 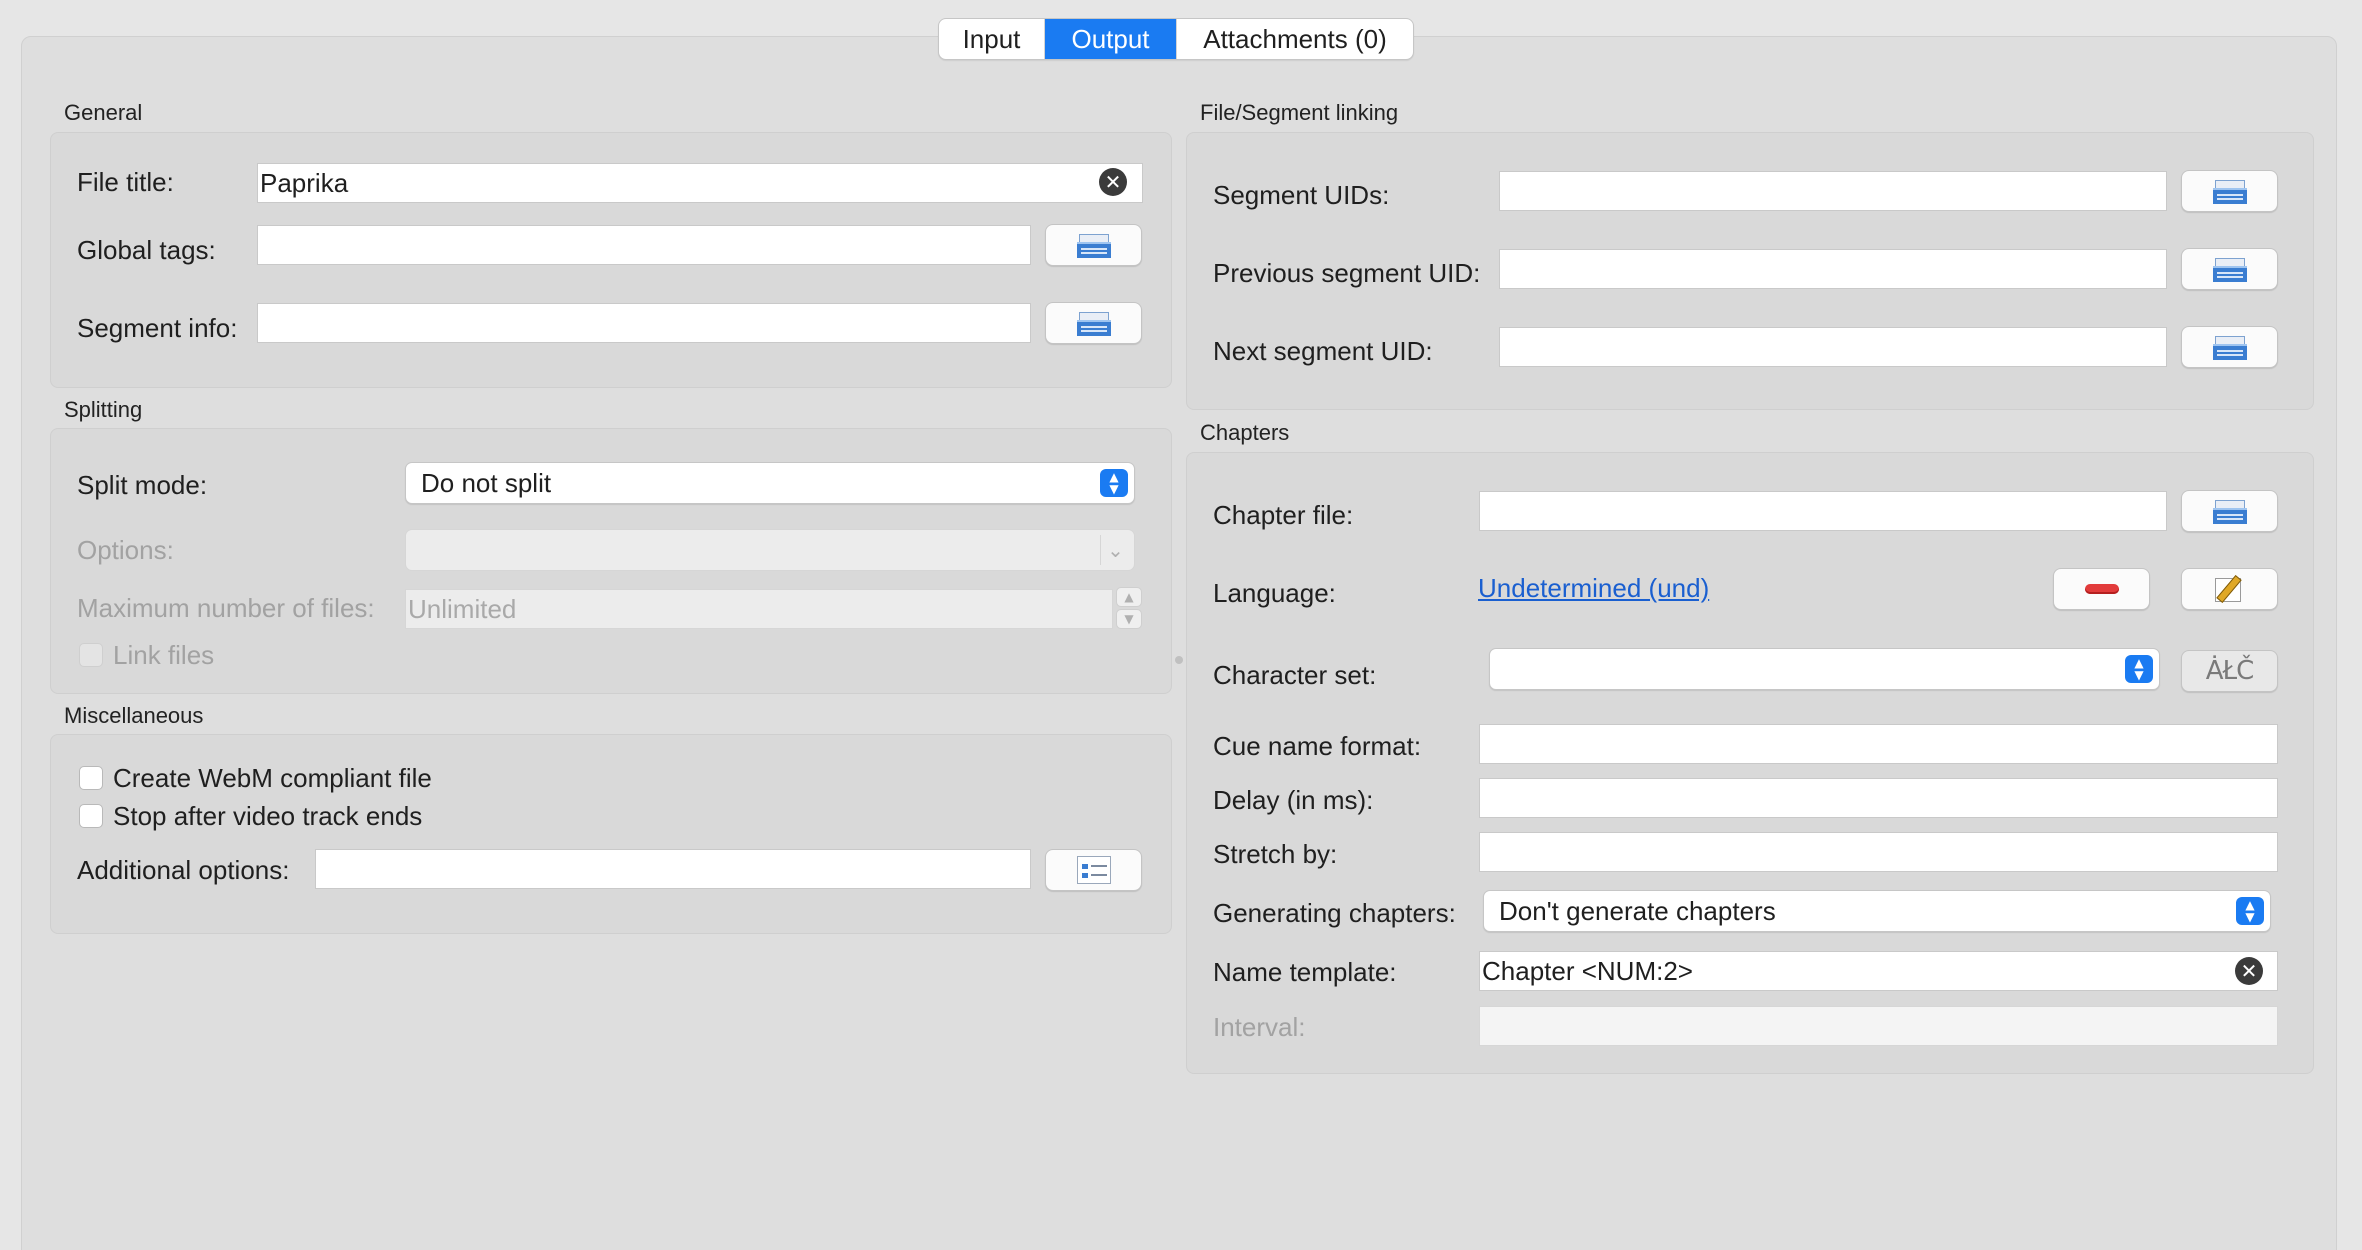 What do you see at coordinates (134, 715) in the screenshot?
I see `misc-section-title: Miscellaneous` at bounding box center [134, 715].